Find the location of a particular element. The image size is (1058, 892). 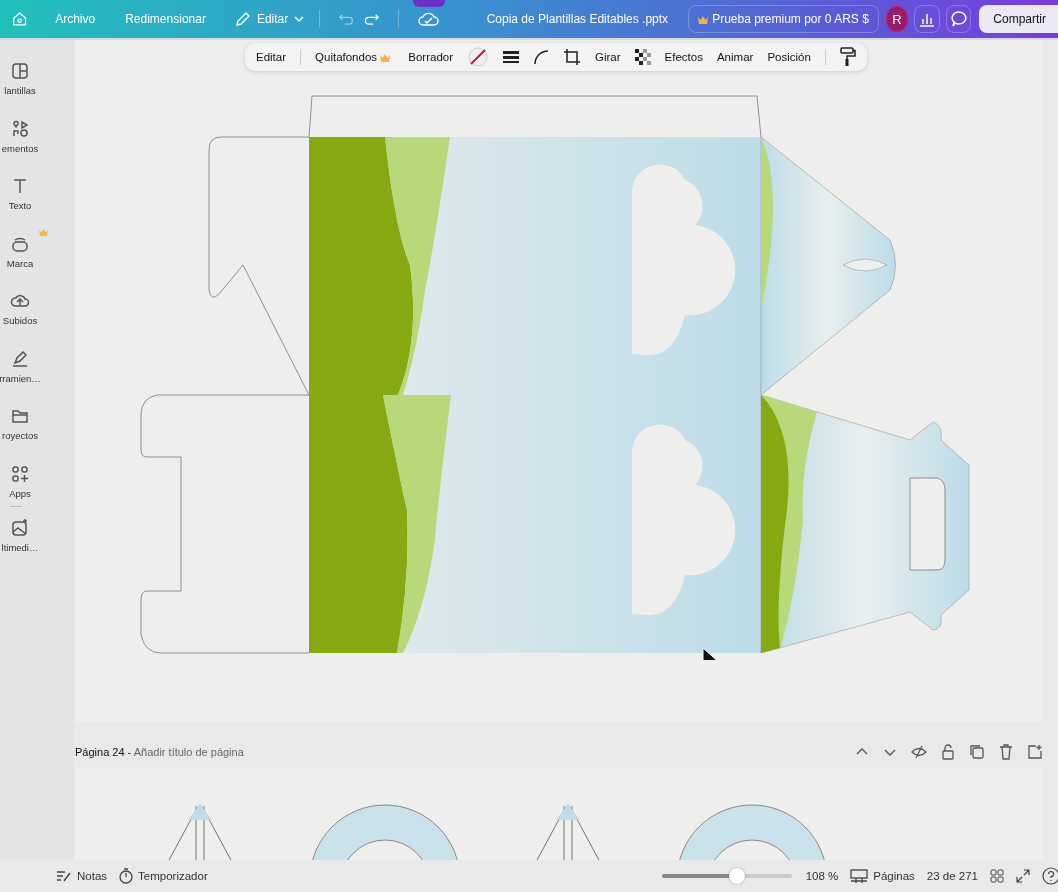

timer-button: Temporizador is located at coordinates (163, 876).